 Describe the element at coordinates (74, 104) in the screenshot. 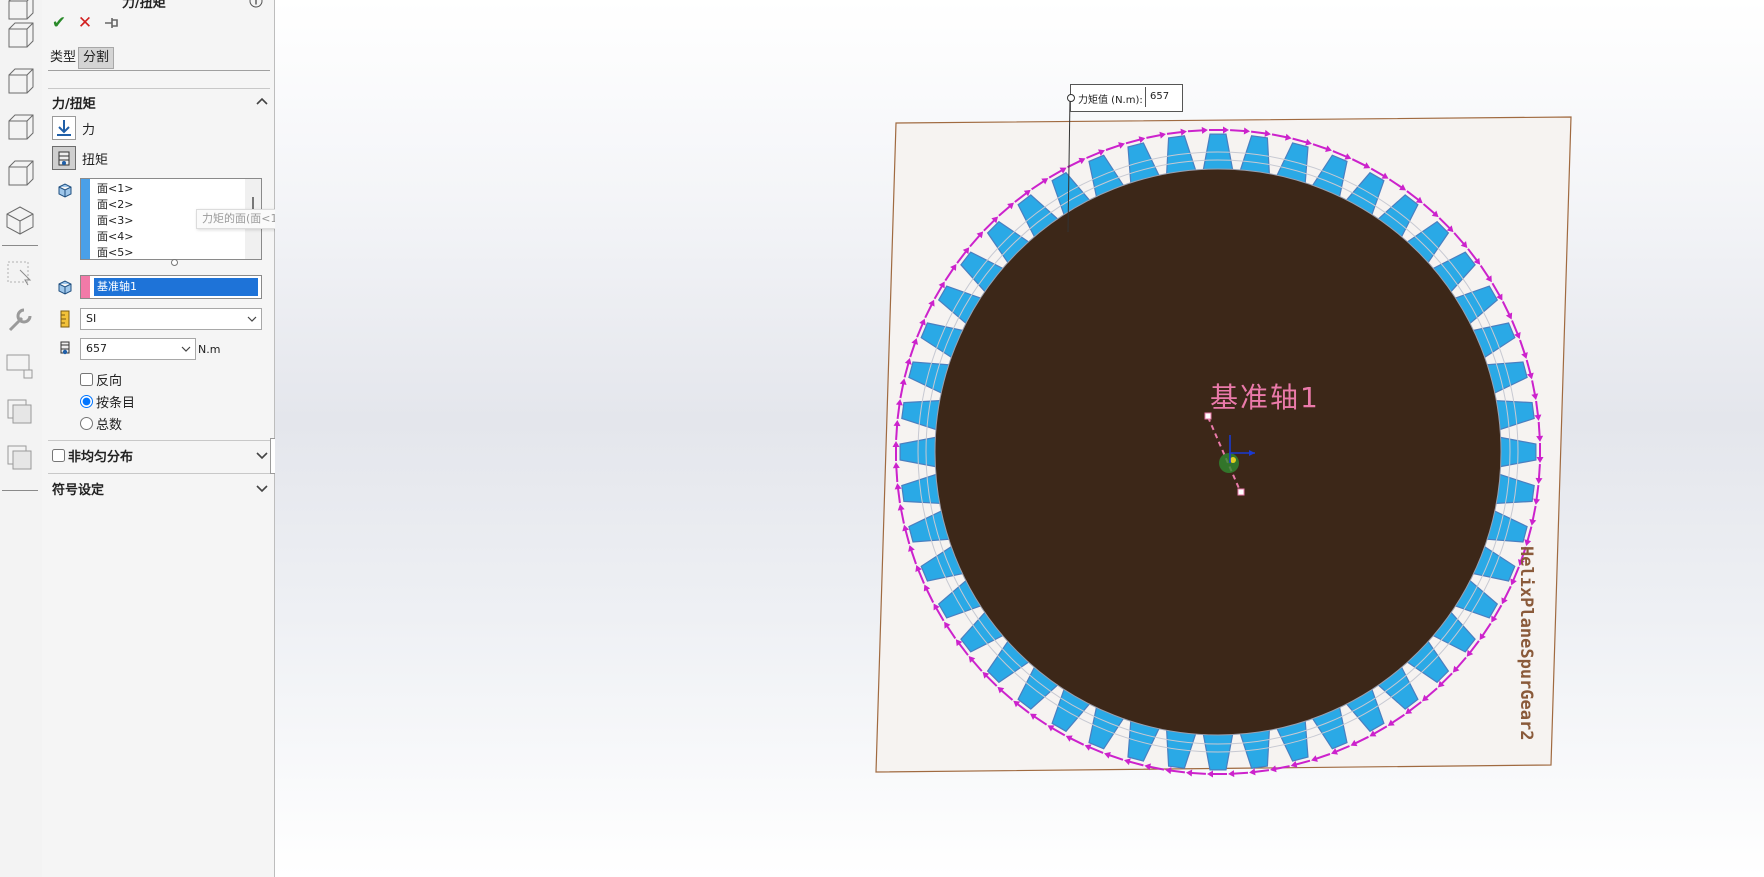

I see `section-force-torque-title: 力/扭矩` at that location.